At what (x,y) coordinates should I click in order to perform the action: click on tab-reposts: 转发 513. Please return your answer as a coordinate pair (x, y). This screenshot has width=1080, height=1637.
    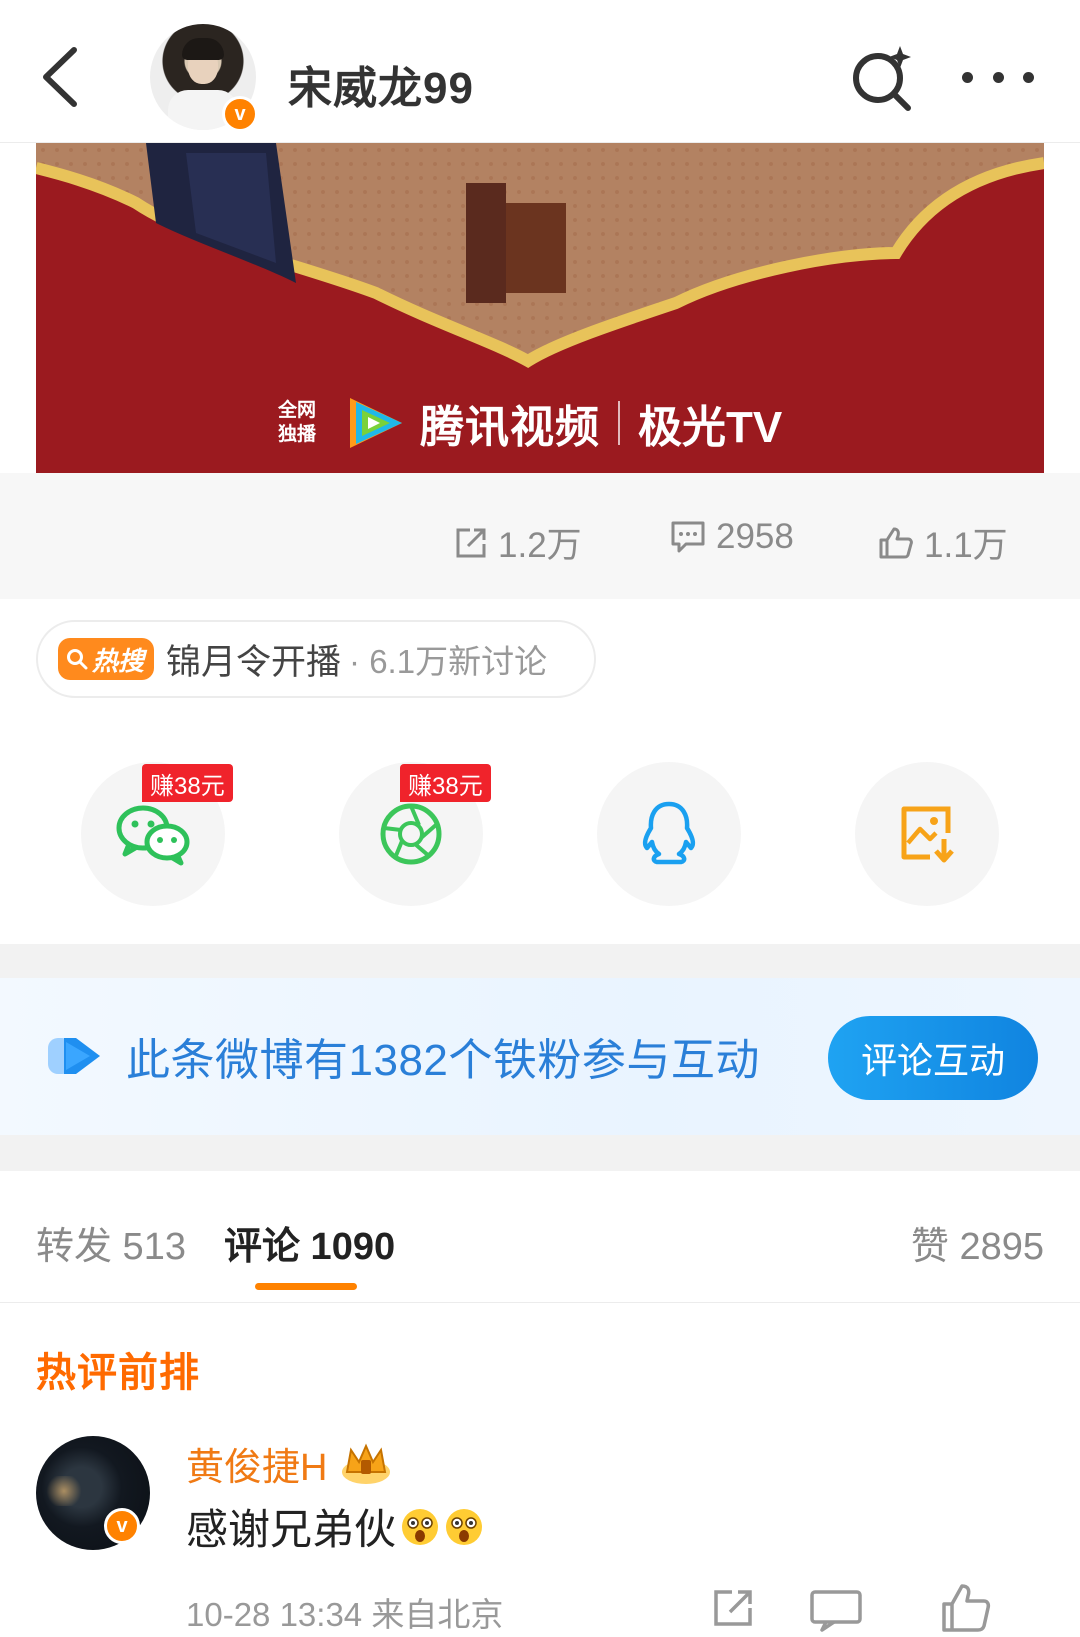
    Looking at the image, I should click on (111, 1242).